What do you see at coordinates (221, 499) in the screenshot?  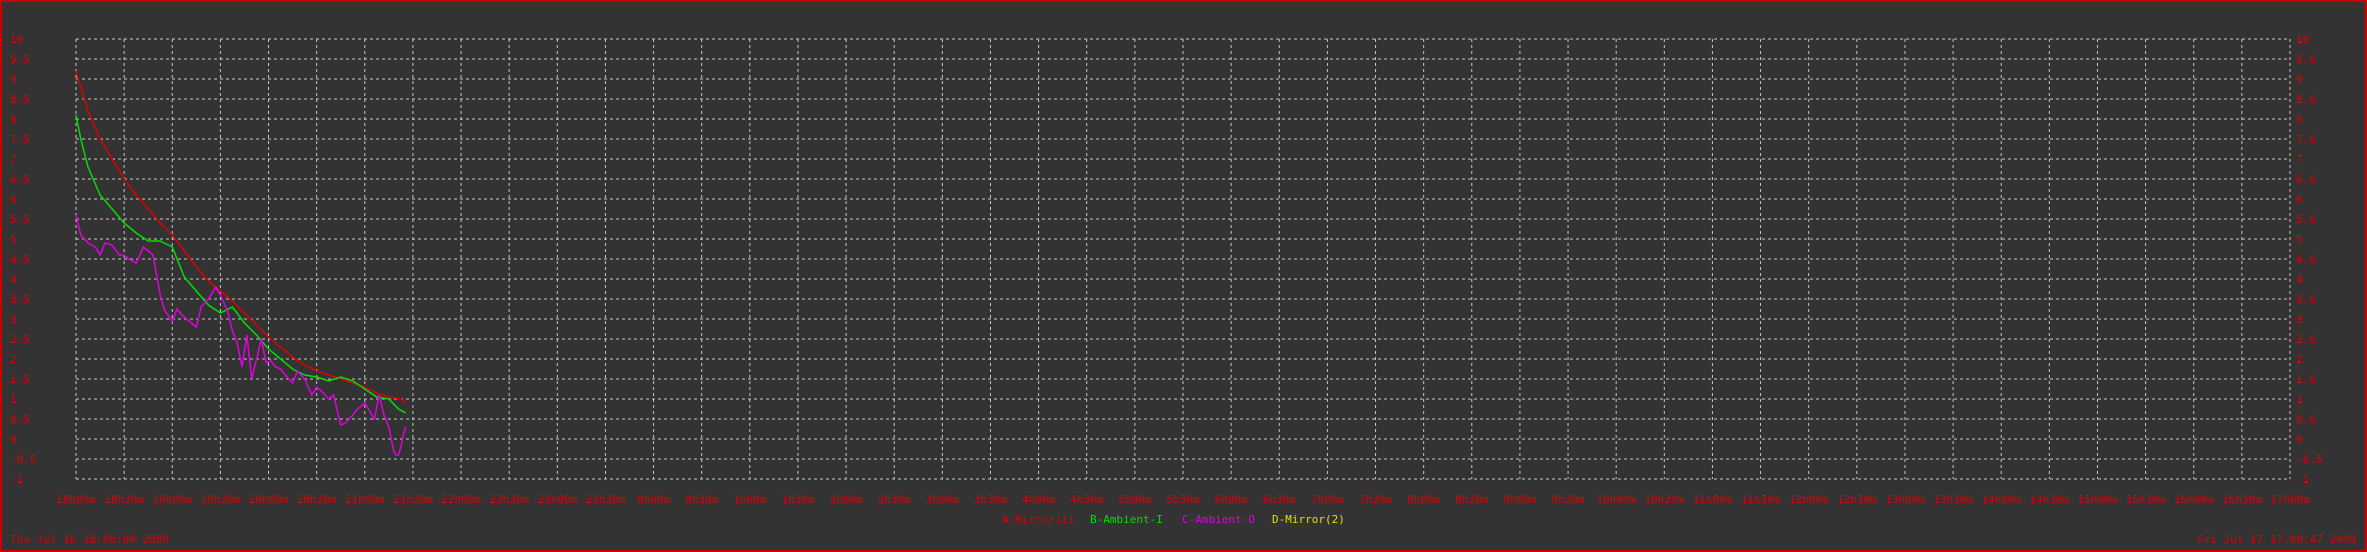 I see `x-tick-label: 19h30m` at bounding box center [221, 499].